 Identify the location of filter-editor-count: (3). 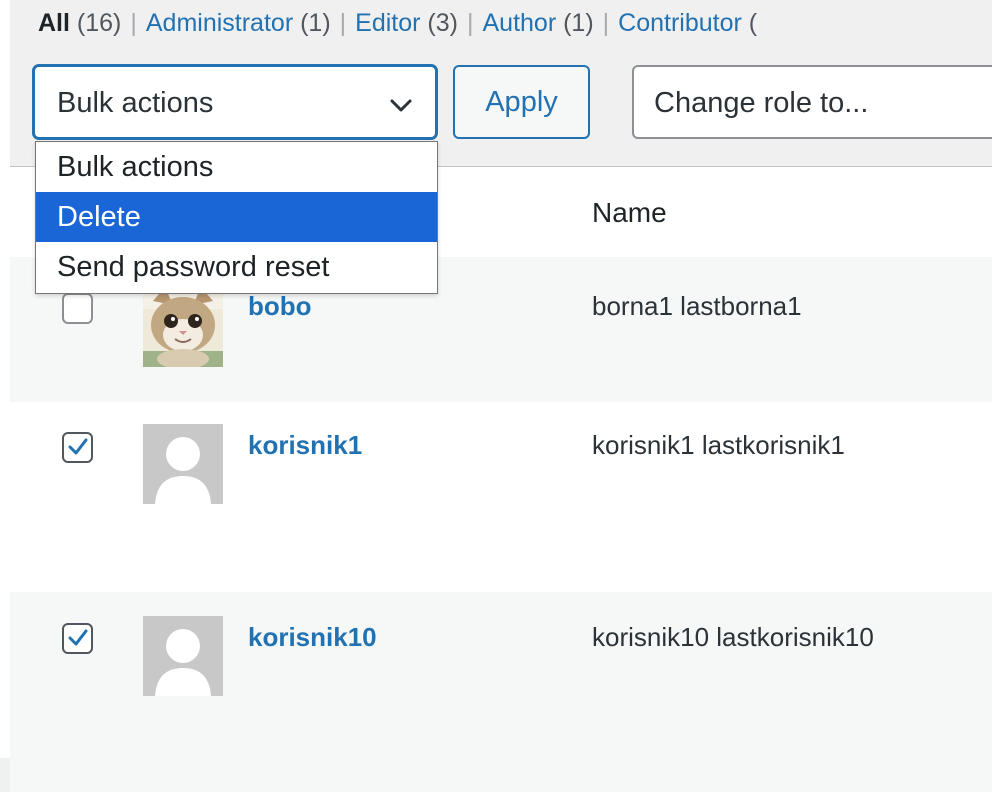
(442, 23).